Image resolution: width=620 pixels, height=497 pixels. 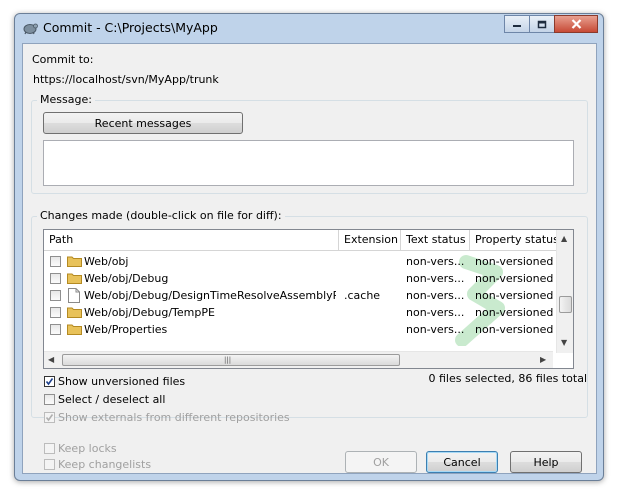 I want to click on row-extension: .cache, so click(x=362, y=295).